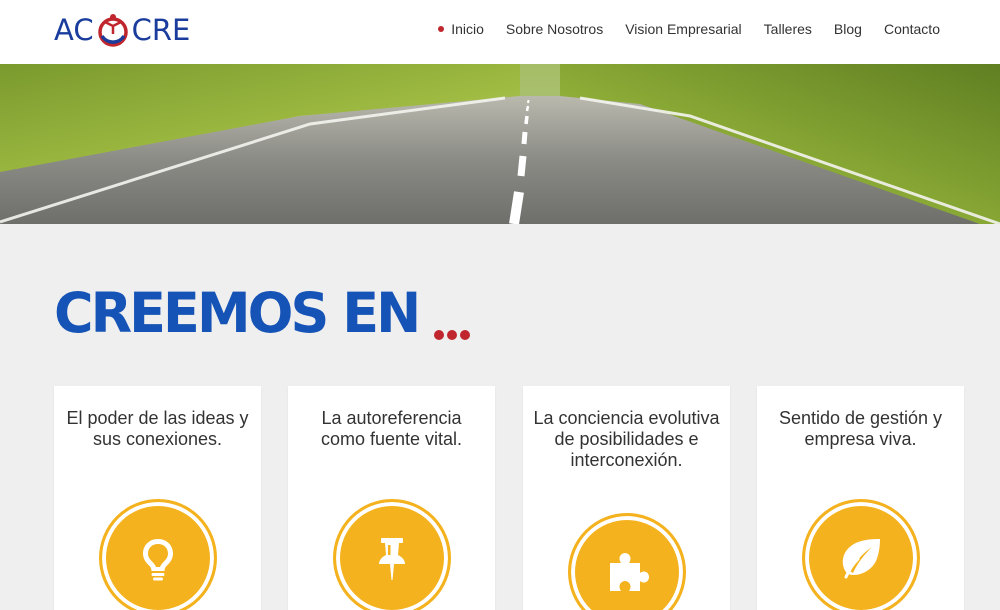 The width and height of the screenshot is (1000, 610). Describe the element at coordinates (860, 498) in the screenshot. I see `belief-card: Sentido de gestión y empresa viva.` at that location.